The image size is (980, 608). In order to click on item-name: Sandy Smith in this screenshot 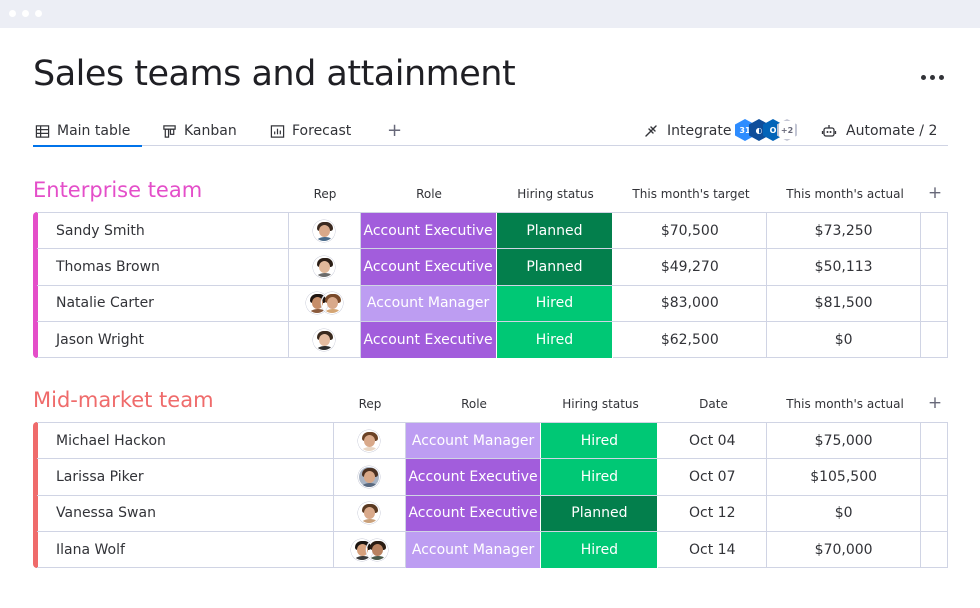, I will do `click(163, 231)`.